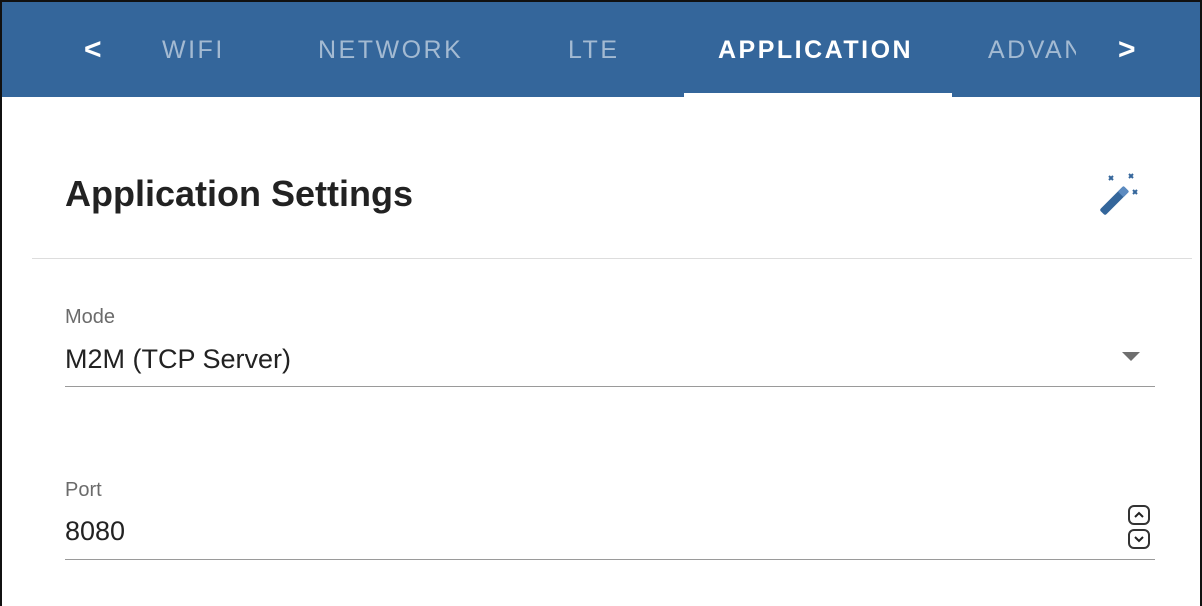 The height and width of the screenshot is (606, 1202). What do you see at coordinates (1118, 193) in the screenshot?
I see `magic-wand-icon` at bounding box center [1118, 193].